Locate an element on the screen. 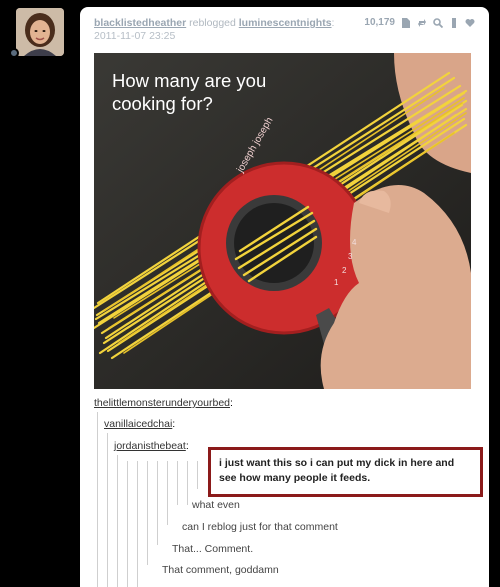 The image size is (500, 587). photo-caption: How many are you cooking for? is located at coordinates (212, 92).